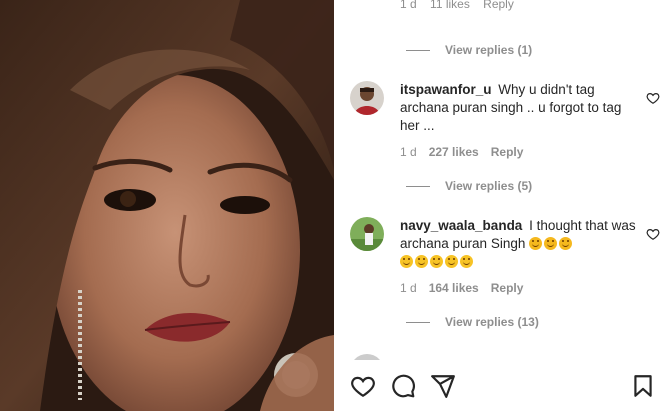  Describe the element at coordinates (446, 89) in the screenshot. I see `comment-username: itspawanfor_u` at that location.